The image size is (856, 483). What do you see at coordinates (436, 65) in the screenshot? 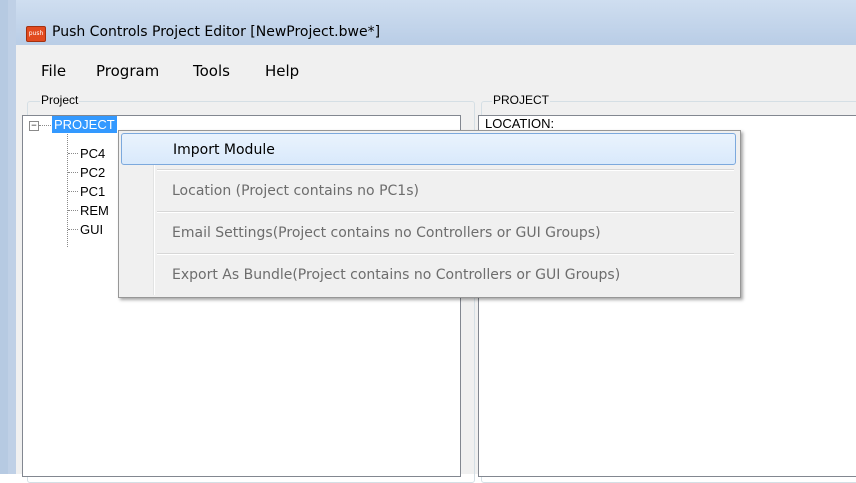
I see `menu-bar: File Program Tools Help` at bounding box center [436, 65].